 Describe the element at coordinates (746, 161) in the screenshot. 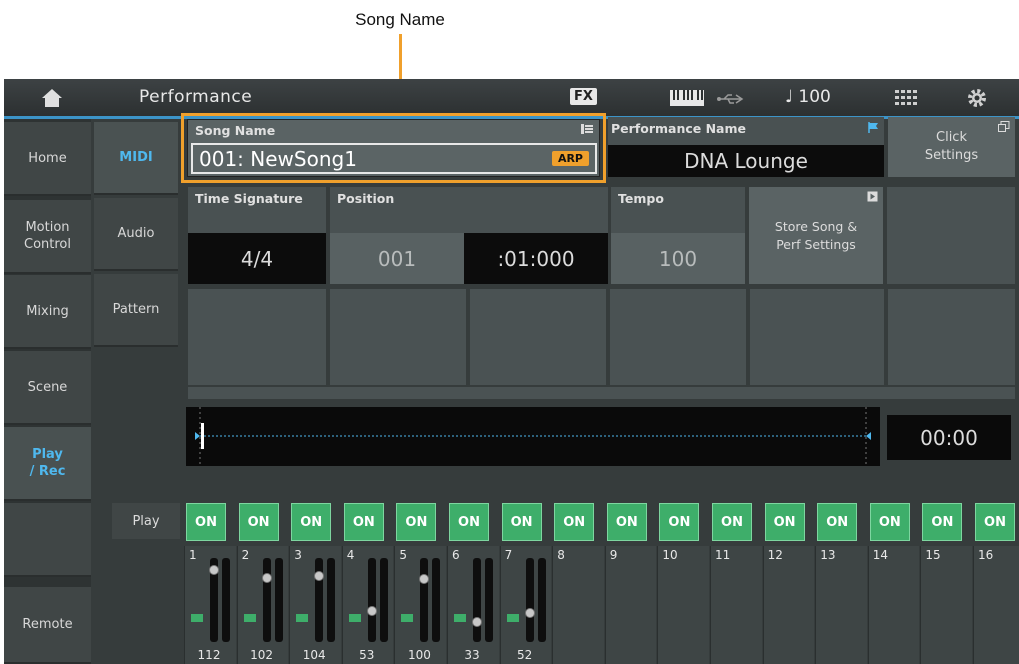

I see `performance-name-value: DNA Lounge` at that location.